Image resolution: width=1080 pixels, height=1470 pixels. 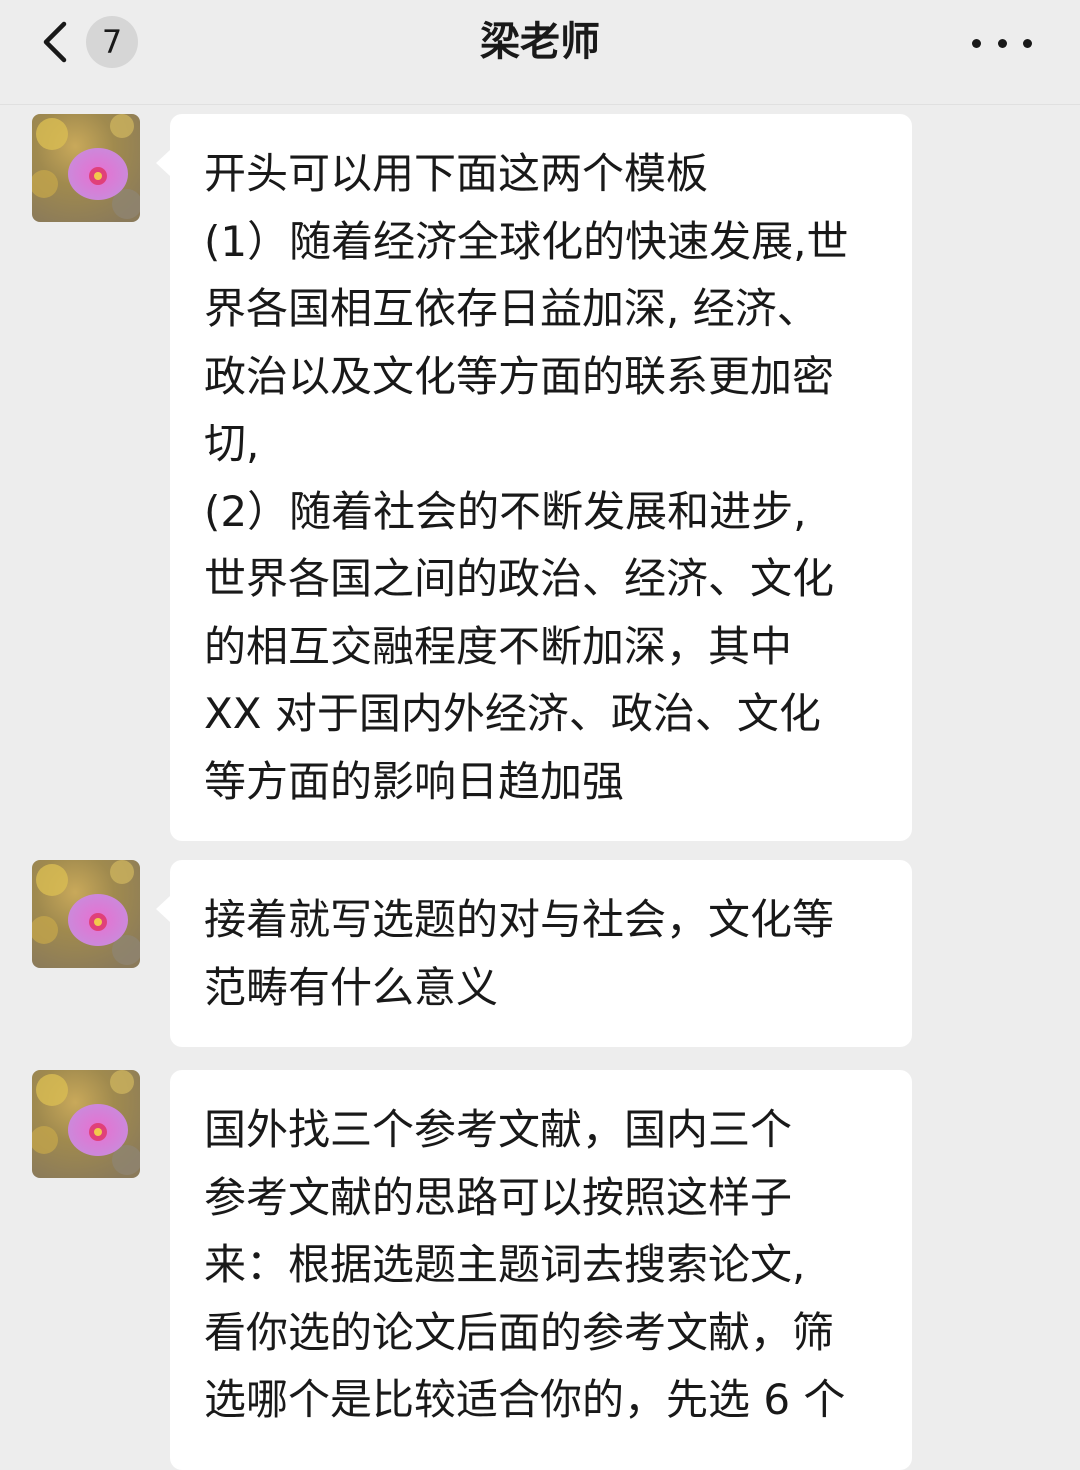 I want to click on message-text-line: 的相互交融程度不断加深，其中, so click(x=498, y=646).